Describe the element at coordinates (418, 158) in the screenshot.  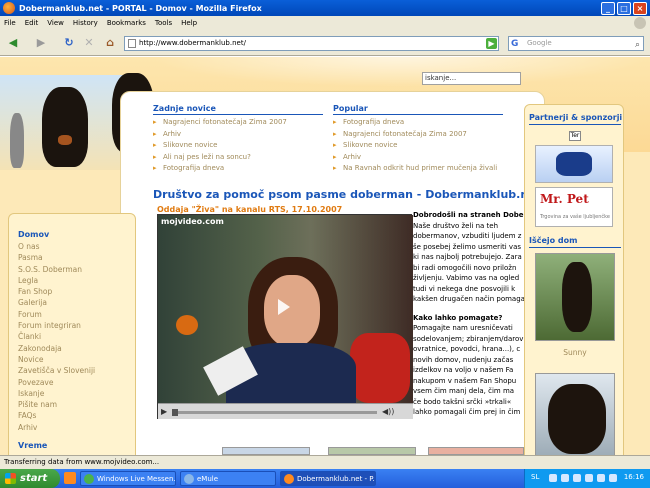
I see `popular-link: Arhiv` at that location.